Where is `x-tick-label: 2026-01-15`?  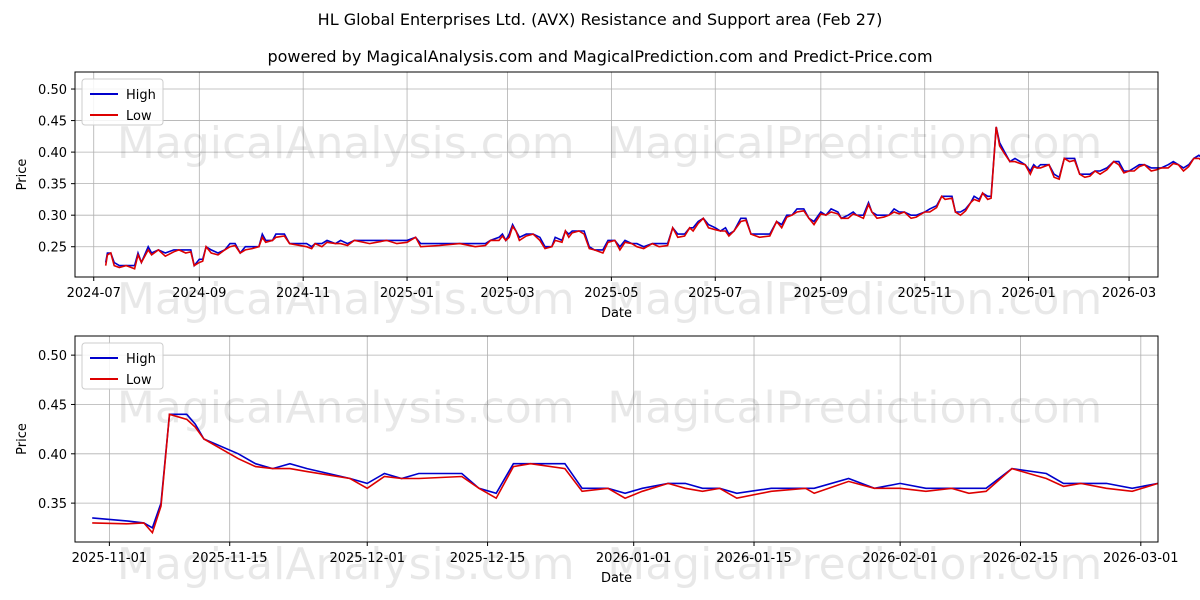 x-tick-label: 2026-01-15 is located at coordinates (754, 558).